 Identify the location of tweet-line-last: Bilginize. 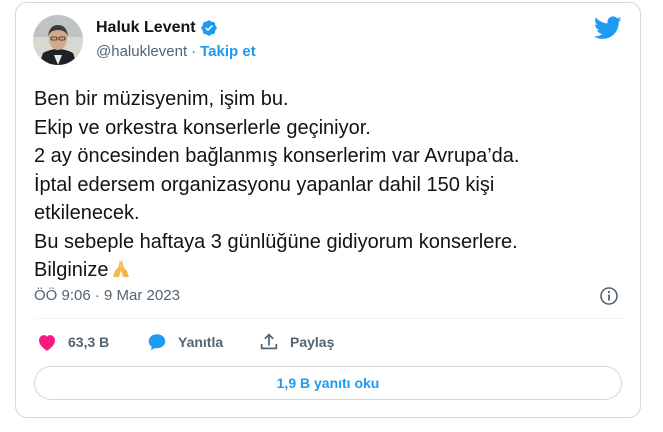
(329, 270).